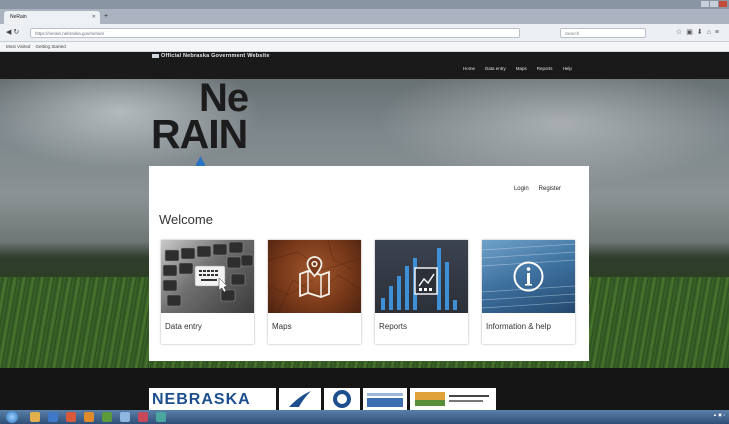 The width and height of the screenshot is (729, 424). What do you see at coordinates (469, 68) in the screenshot?
I see `nav-home: Home` at bounding box center [469, 68].